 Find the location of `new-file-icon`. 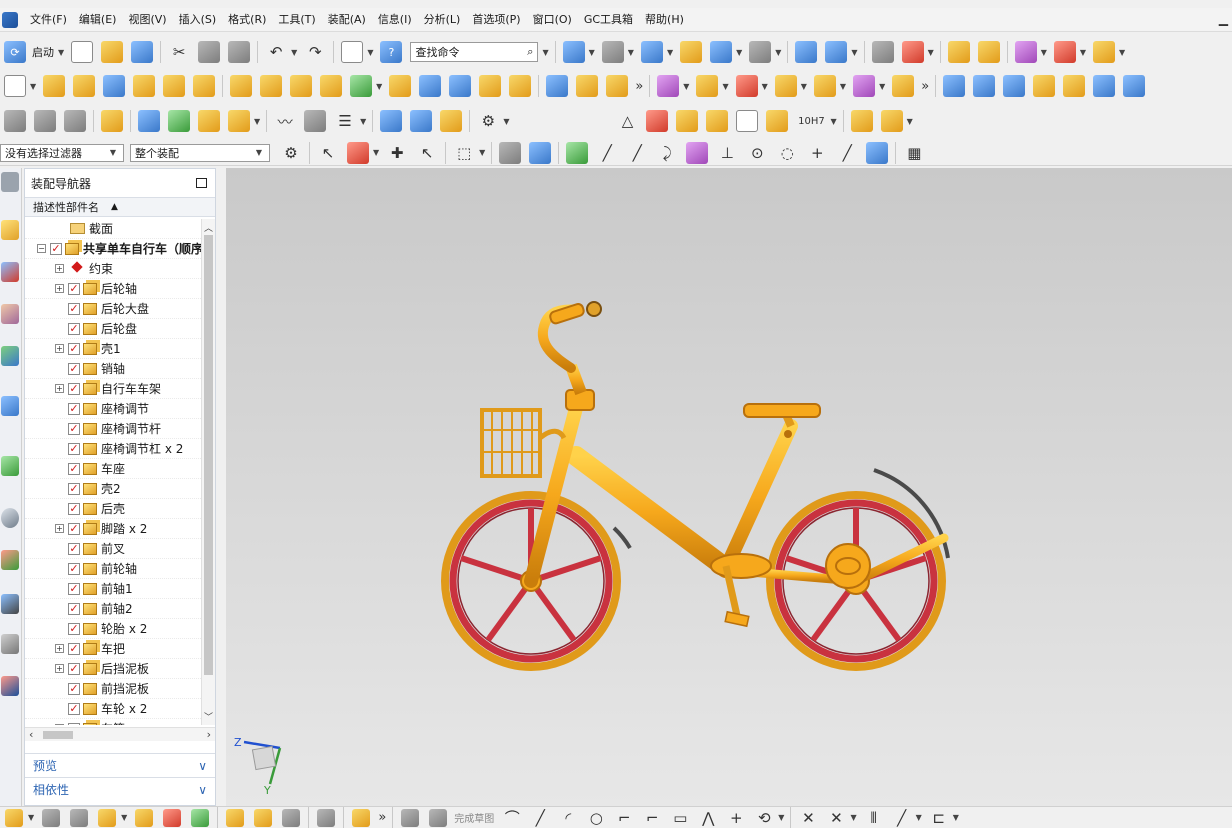

new-file-icon is located at coordinates (82, 52).